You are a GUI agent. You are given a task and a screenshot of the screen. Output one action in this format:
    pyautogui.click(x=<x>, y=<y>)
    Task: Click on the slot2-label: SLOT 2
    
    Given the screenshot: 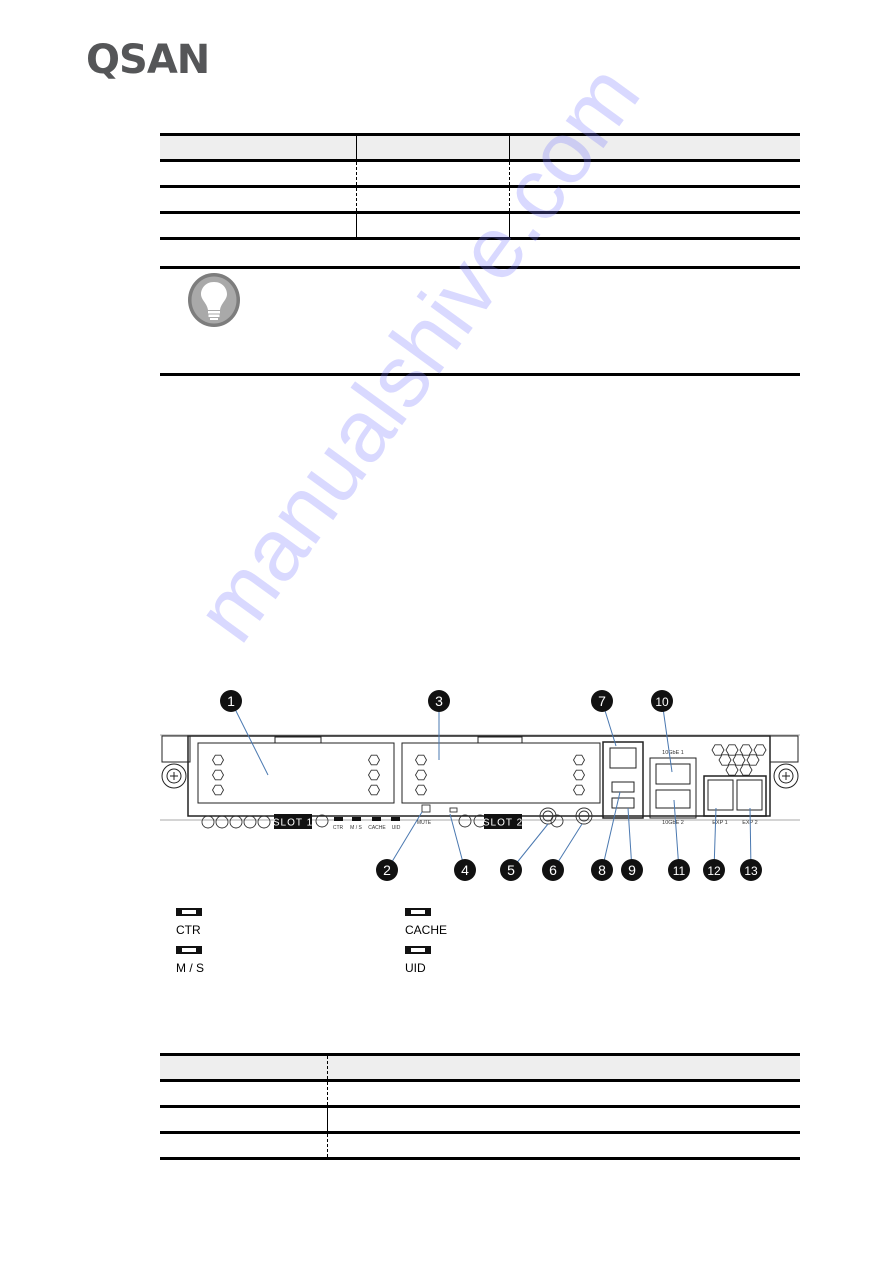 What is the action you would take?
    pyautogui.click(x=503, y=823)
    